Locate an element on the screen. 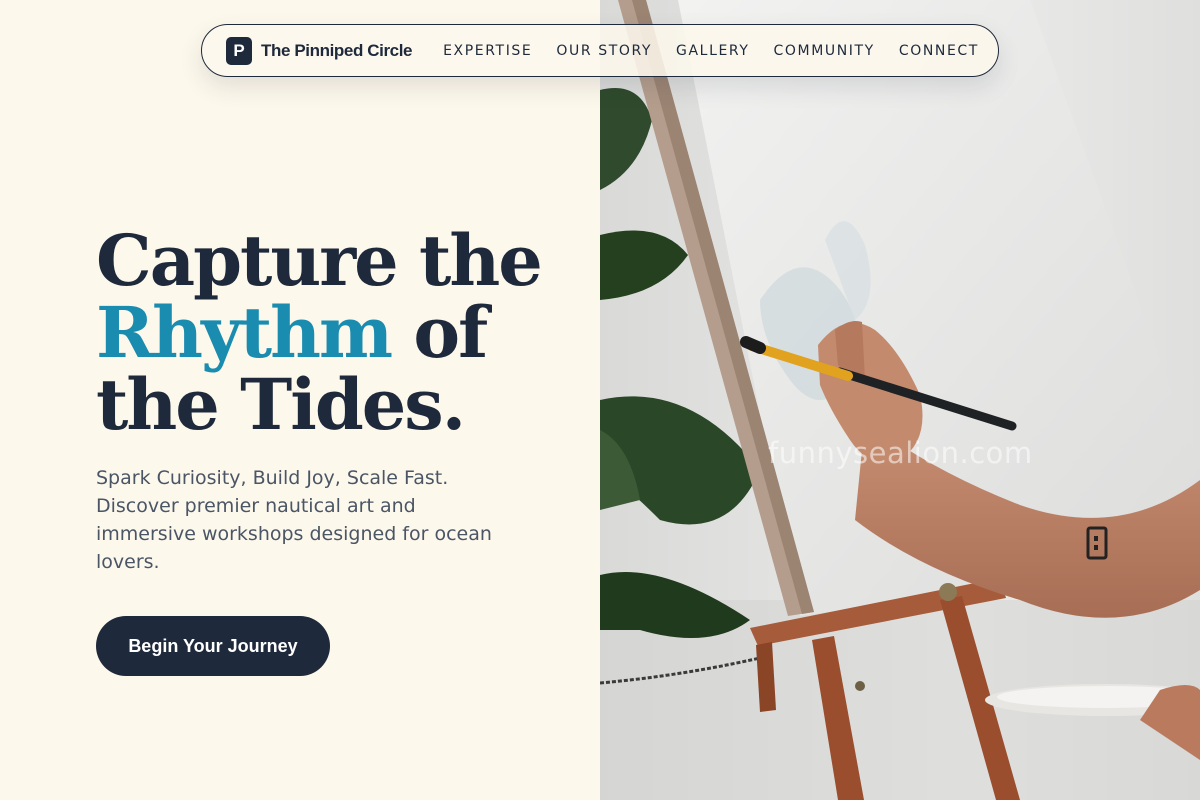  nav-link-our-story: OUR STORY is located at coordinates (604, 51).